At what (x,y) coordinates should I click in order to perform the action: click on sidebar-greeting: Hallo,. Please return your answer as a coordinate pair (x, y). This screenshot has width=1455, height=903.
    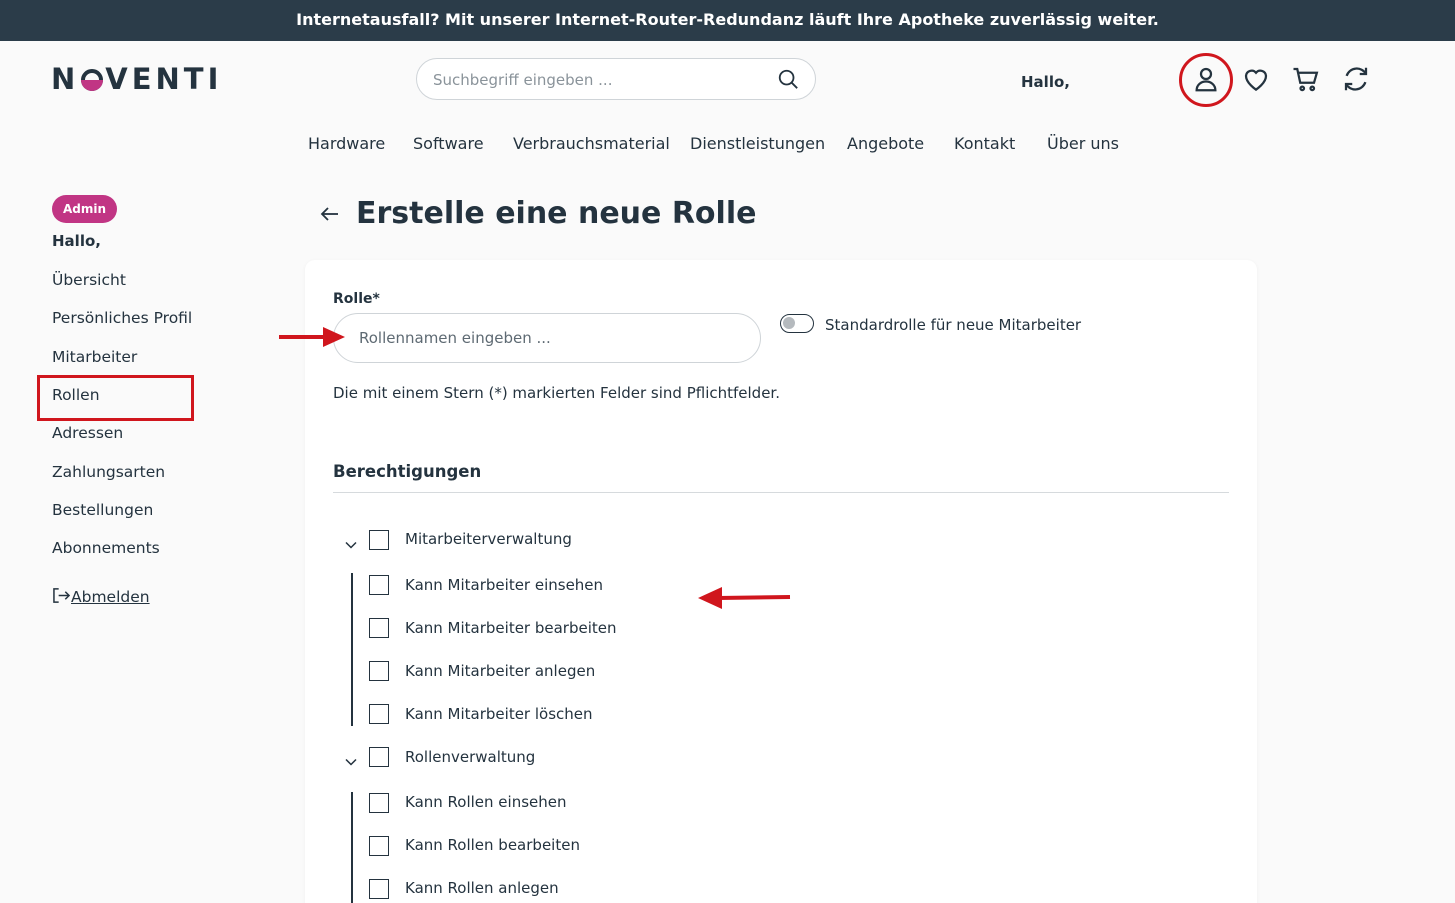
    Looking at the image, I should click on (76, 241).